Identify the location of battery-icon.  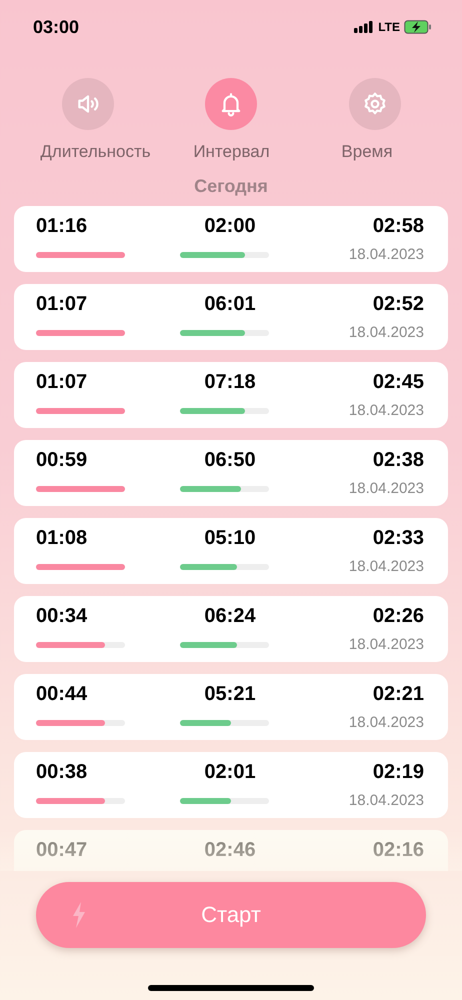
(418, 27).